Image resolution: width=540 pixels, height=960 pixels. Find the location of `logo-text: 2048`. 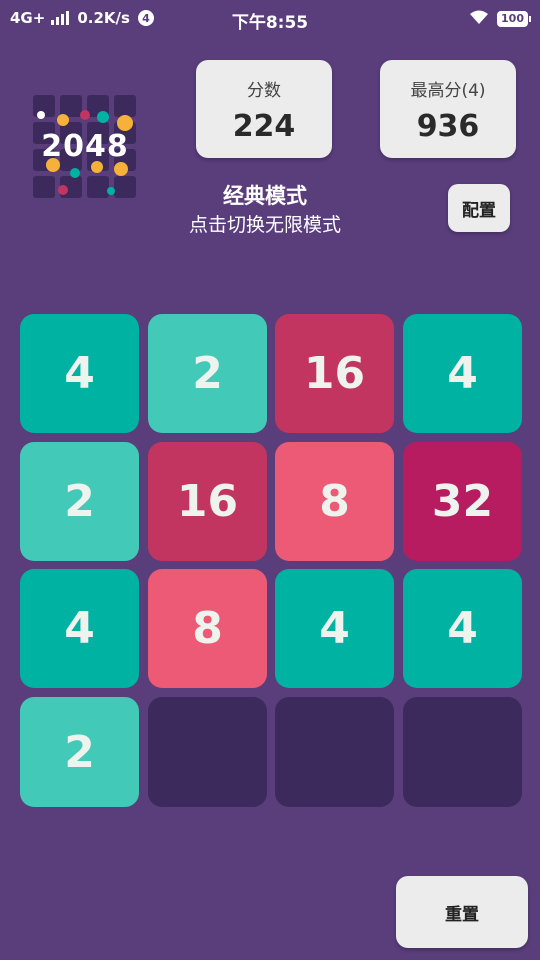

logo-text: 2048 is located at coordinates (85, 146).